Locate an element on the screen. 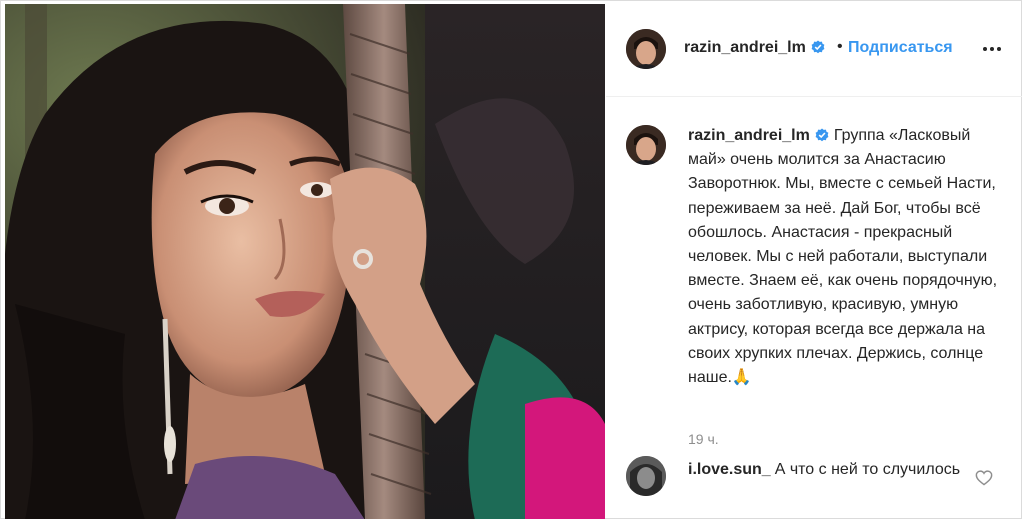  post-timestamp: 19 ч. is located at coordinates (703, 439).